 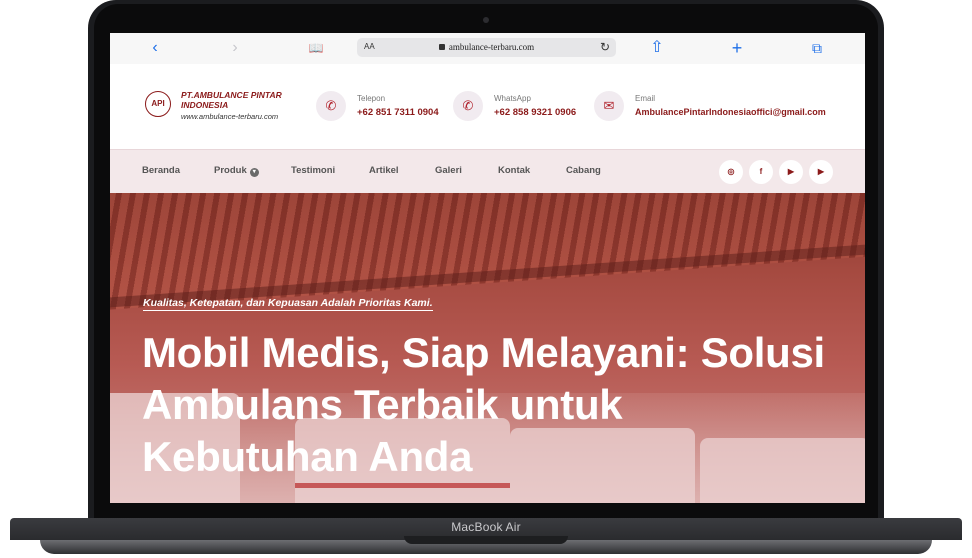 What do you see at coordinates (817, 48) in the screenshot?
I see `tabs-icon: ⧉` at bounding box center [817, 48].